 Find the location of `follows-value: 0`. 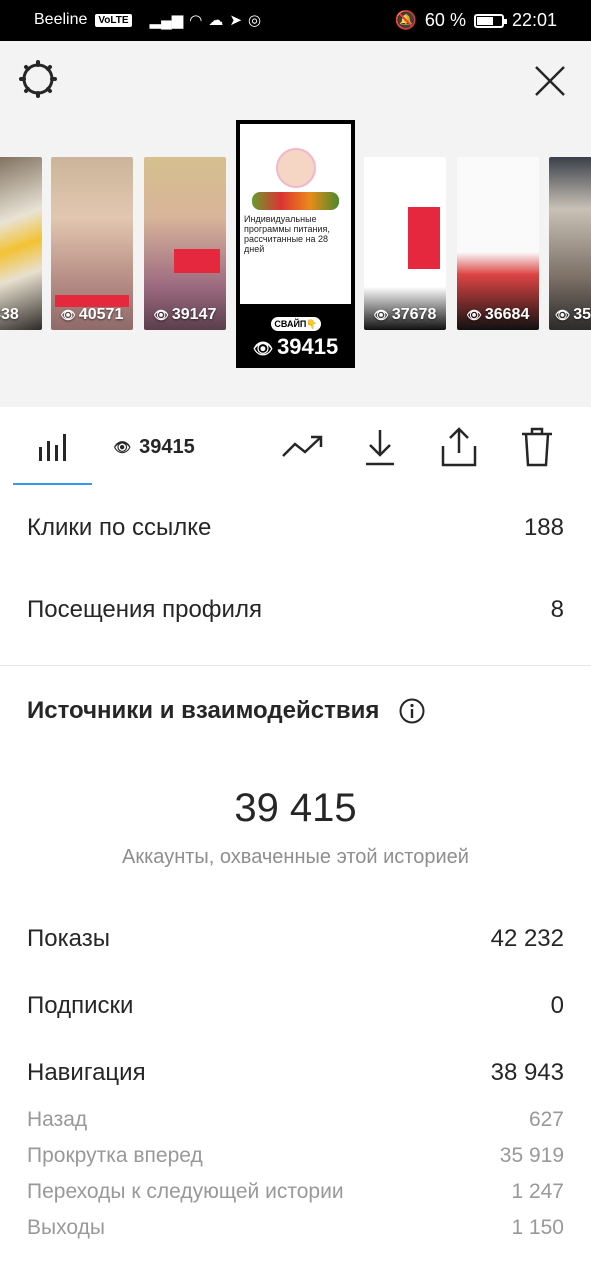

follows-value: 0 is located at coordinates (557, 1005).